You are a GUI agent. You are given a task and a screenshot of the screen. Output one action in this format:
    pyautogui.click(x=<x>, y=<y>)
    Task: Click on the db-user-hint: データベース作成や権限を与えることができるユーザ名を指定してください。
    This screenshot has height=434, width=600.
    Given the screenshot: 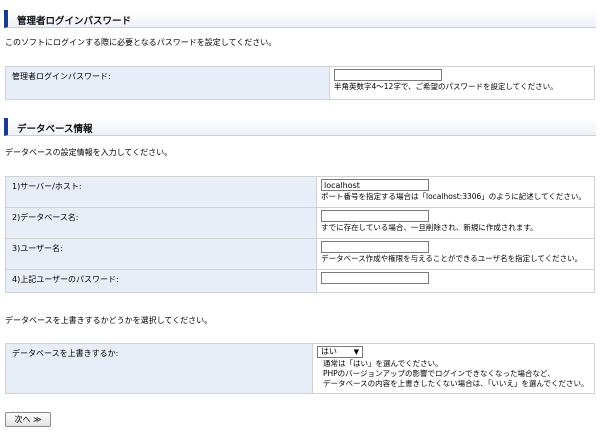 What is the action you would take?
    pyautogui.click(x=452, y=258)
    